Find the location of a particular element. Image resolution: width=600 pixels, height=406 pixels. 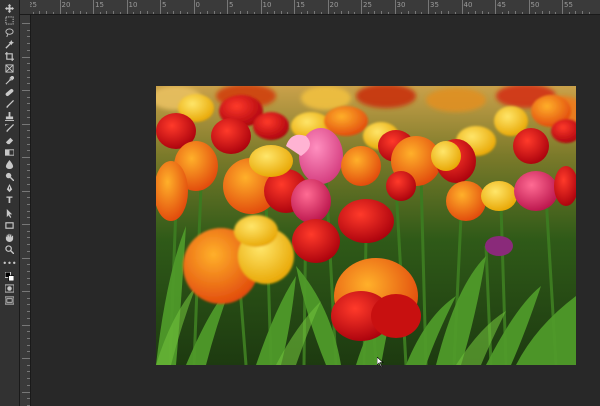

pen-tool is located at coordinates (9, 189).